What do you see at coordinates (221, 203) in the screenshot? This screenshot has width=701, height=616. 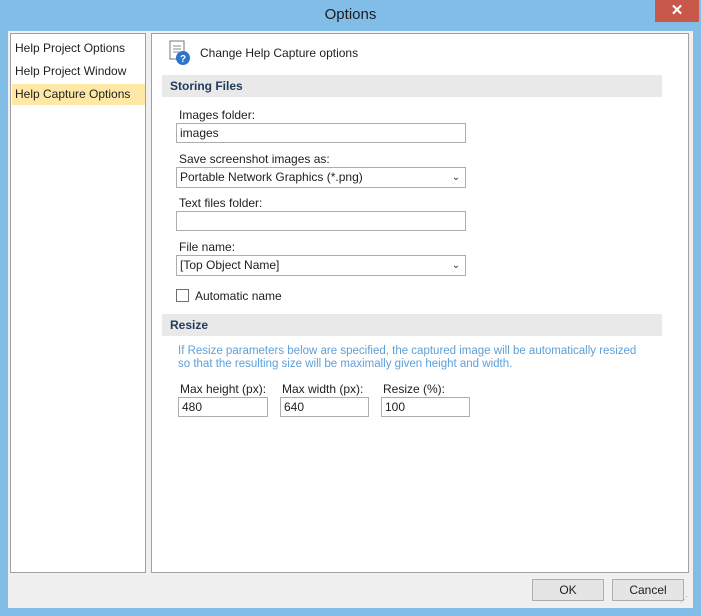 I see `text-folder-label: Text files folder:` at bounding box center [221, 203].